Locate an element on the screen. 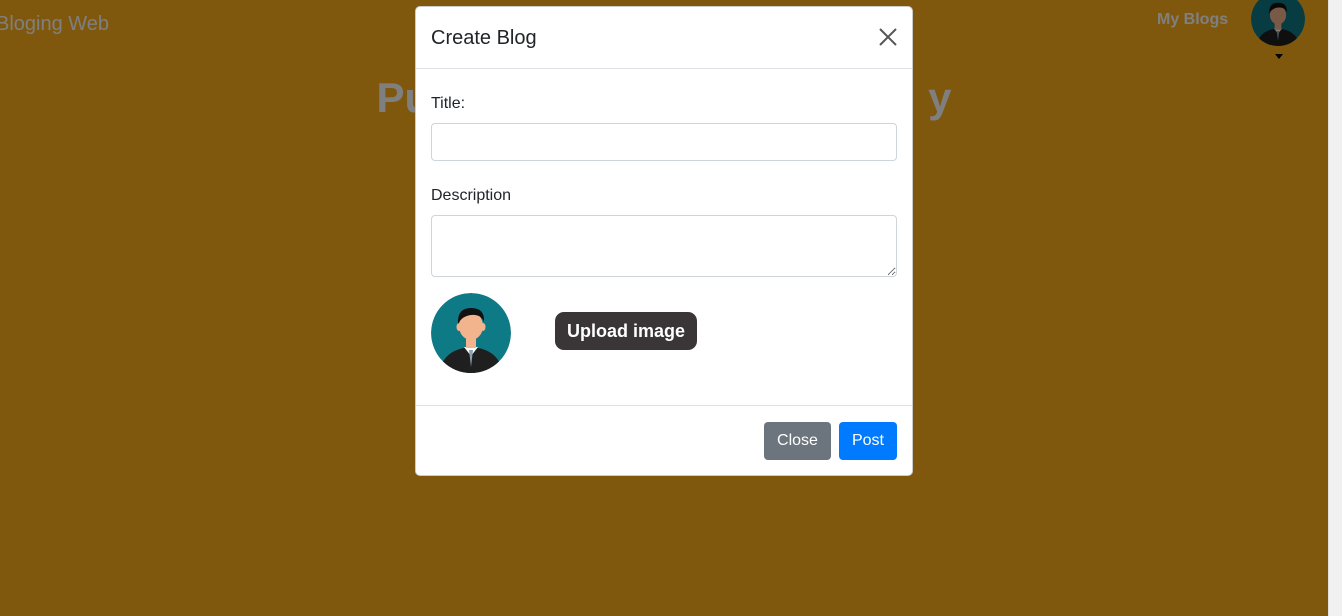 This screenshot has width=1342, height=616. user-avatar-icon is located at coordinates (471, 333).